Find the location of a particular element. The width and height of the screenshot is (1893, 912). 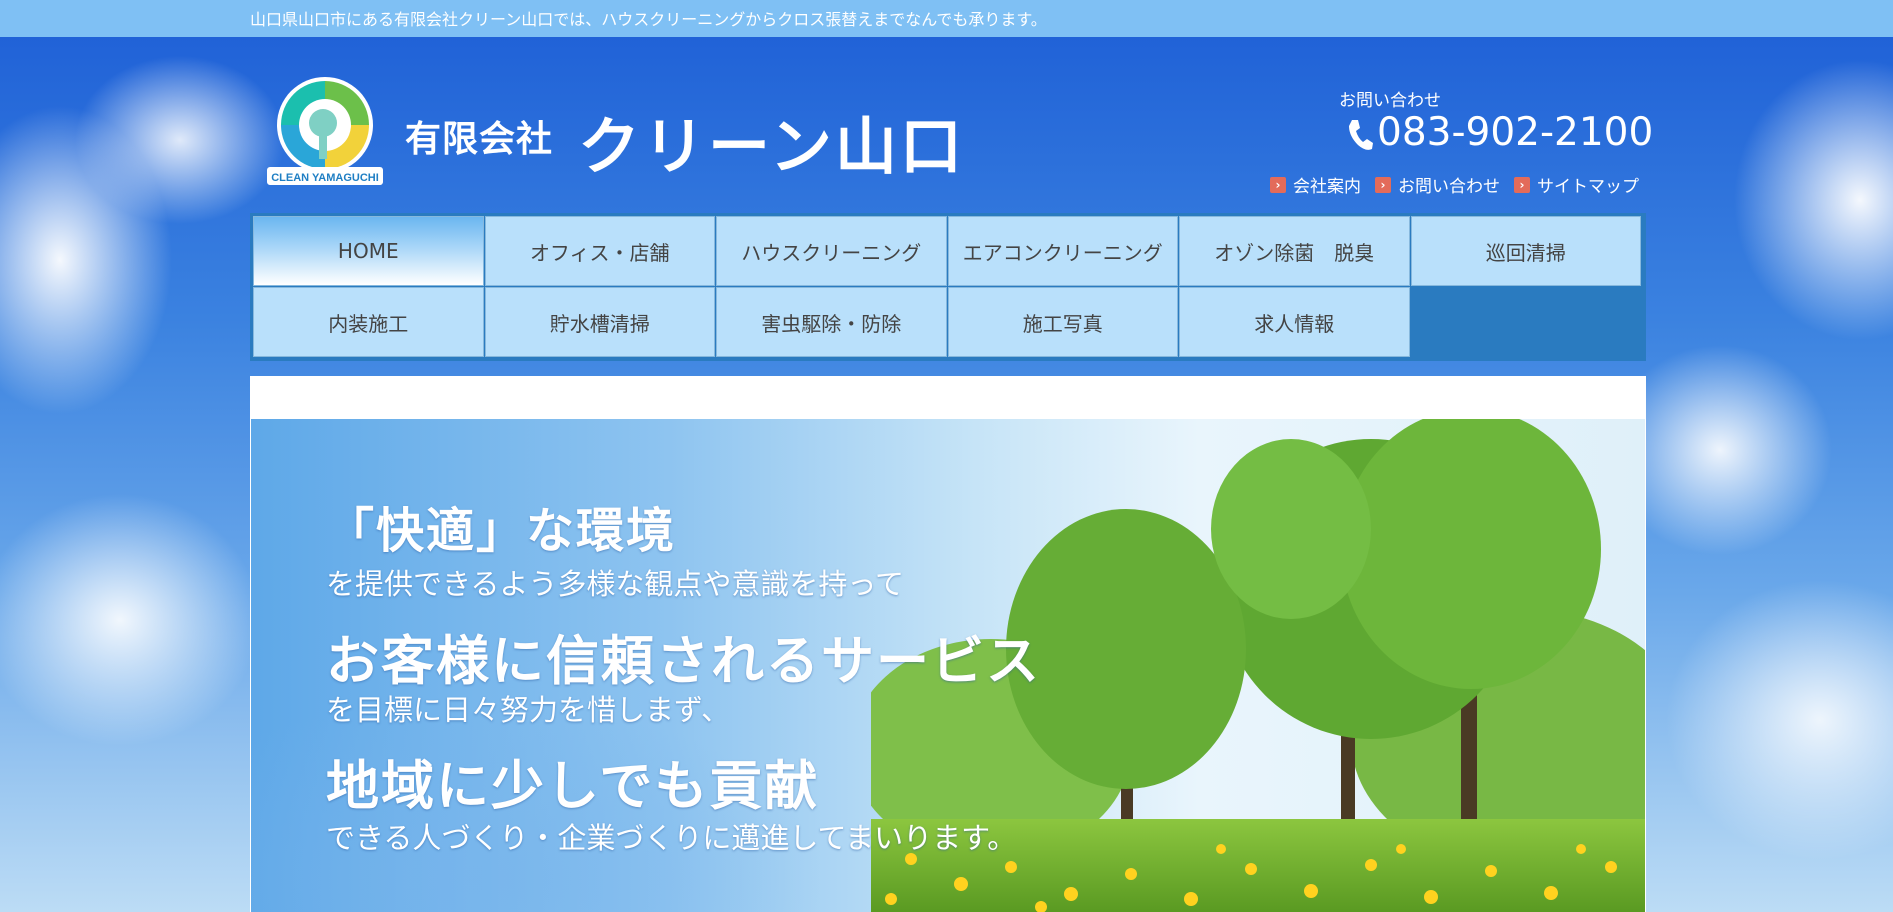

header-links: › 会社案内 › お問い合わせ › サイトマップ is located at coordinates (1454, 184).